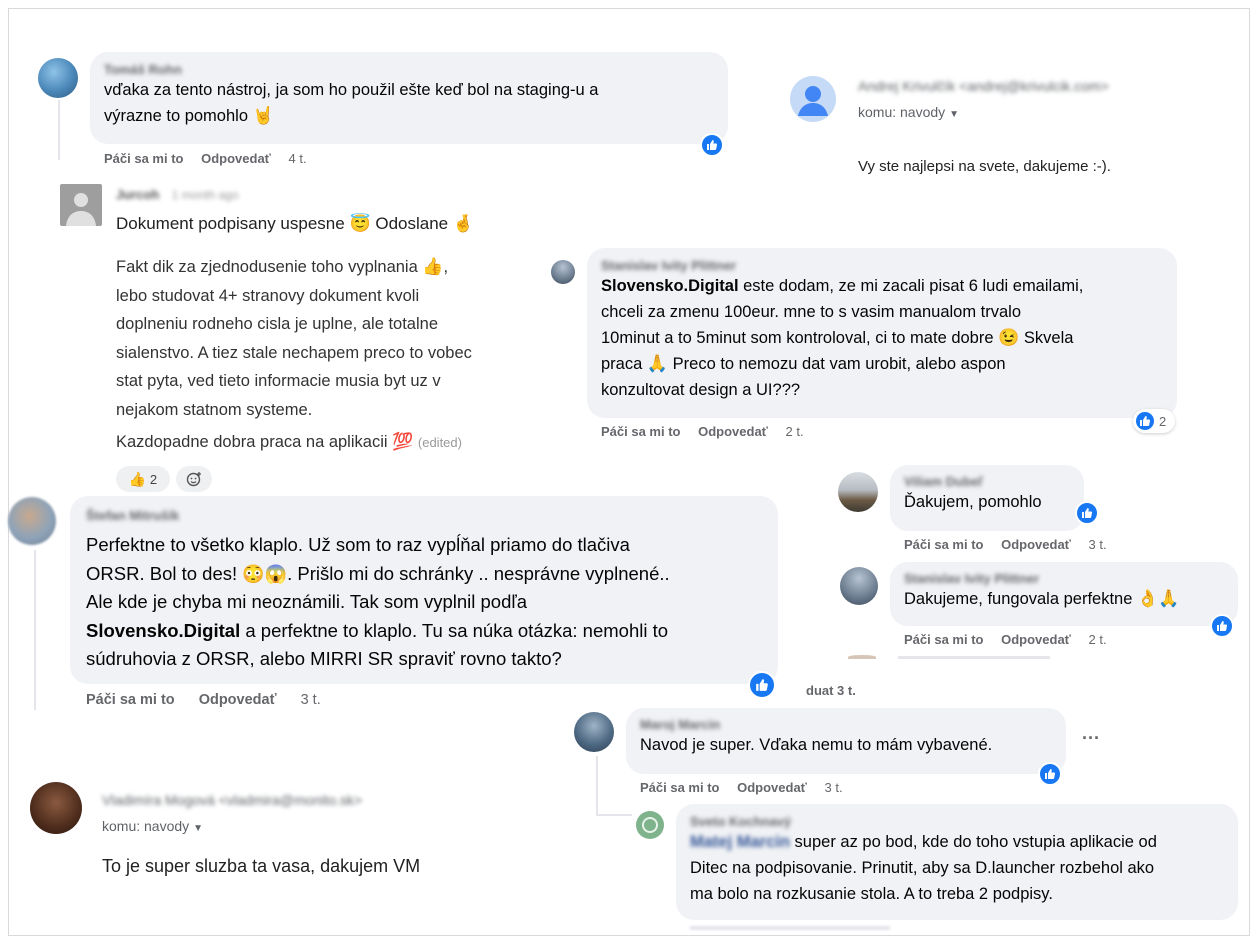  Describe the element at coordinates (983, 86) in the screenshot. I see `email-sender: Andrej Krivulčík <andrej@krivulcik.com>` at that location.